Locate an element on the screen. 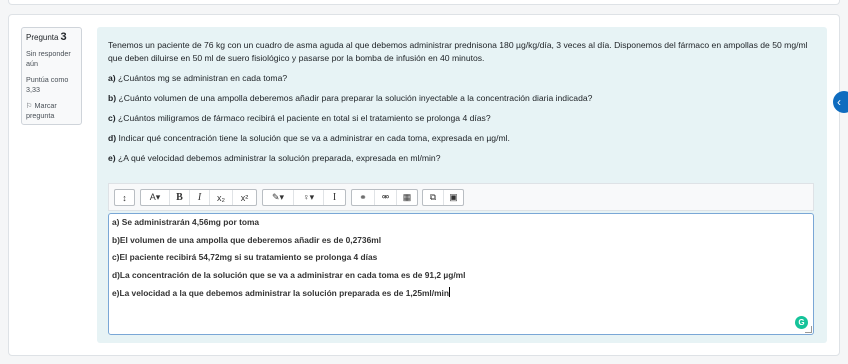  bold-button: B is located at coordinates (179, 197).